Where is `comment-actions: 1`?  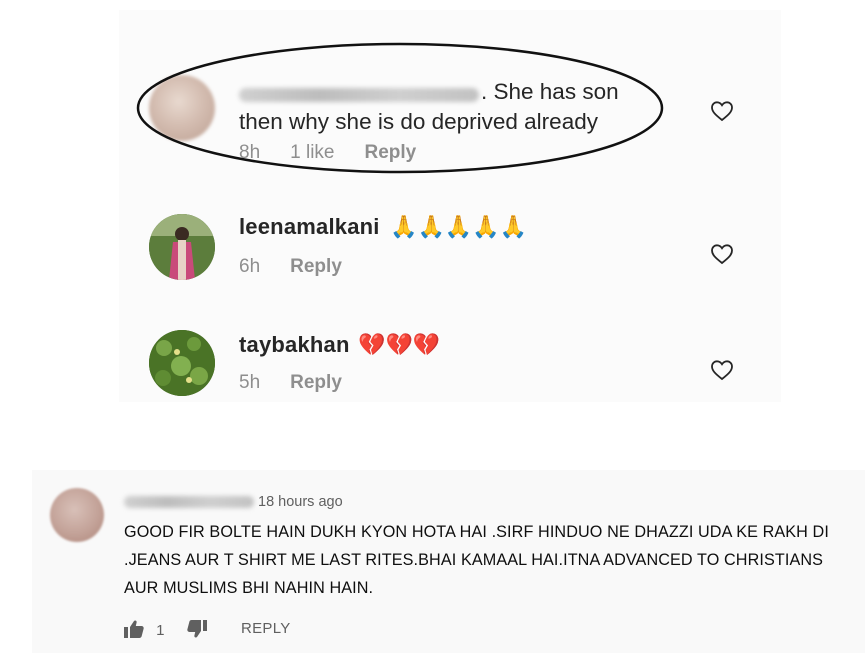
comment-actions: 1 is located at coordinates (165, 629).